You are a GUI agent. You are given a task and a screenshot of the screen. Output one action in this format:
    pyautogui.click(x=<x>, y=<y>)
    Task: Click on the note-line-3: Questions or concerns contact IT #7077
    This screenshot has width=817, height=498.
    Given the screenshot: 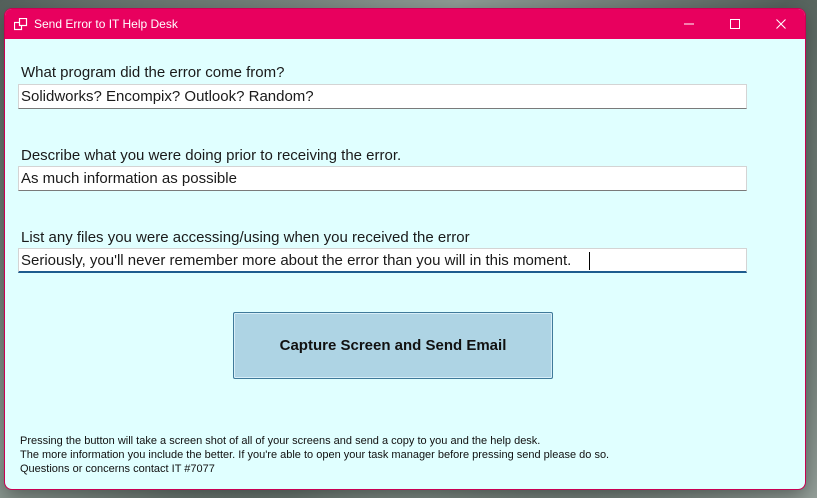 What is the action you would take?
    pyautogui.click(x=117, y=469)
    